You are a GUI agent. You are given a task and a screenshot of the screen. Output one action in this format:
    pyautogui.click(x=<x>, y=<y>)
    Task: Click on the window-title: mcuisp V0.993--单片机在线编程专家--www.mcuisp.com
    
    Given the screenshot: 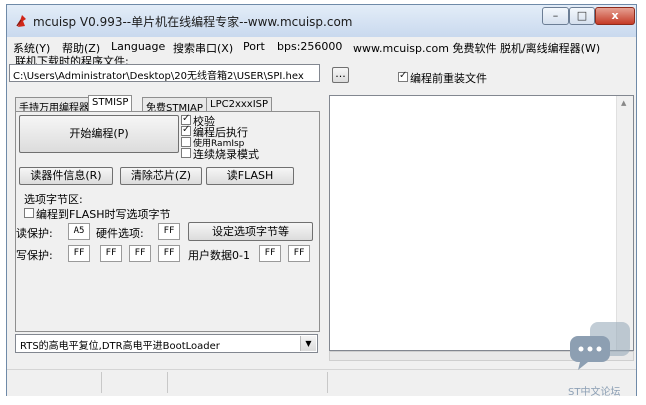 What is the action you would take?
    pyautogui.click(x=193, y=22)
    